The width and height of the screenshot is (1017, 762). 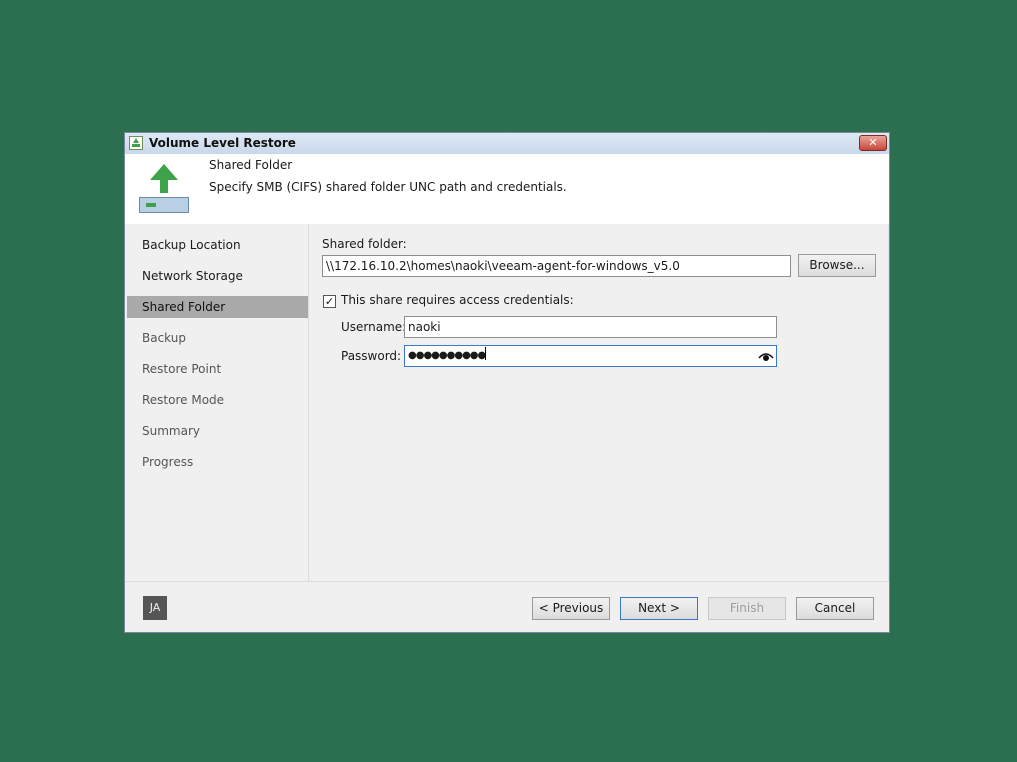 I want to click on show-password-eye-icon, so click(x=766, y=356).